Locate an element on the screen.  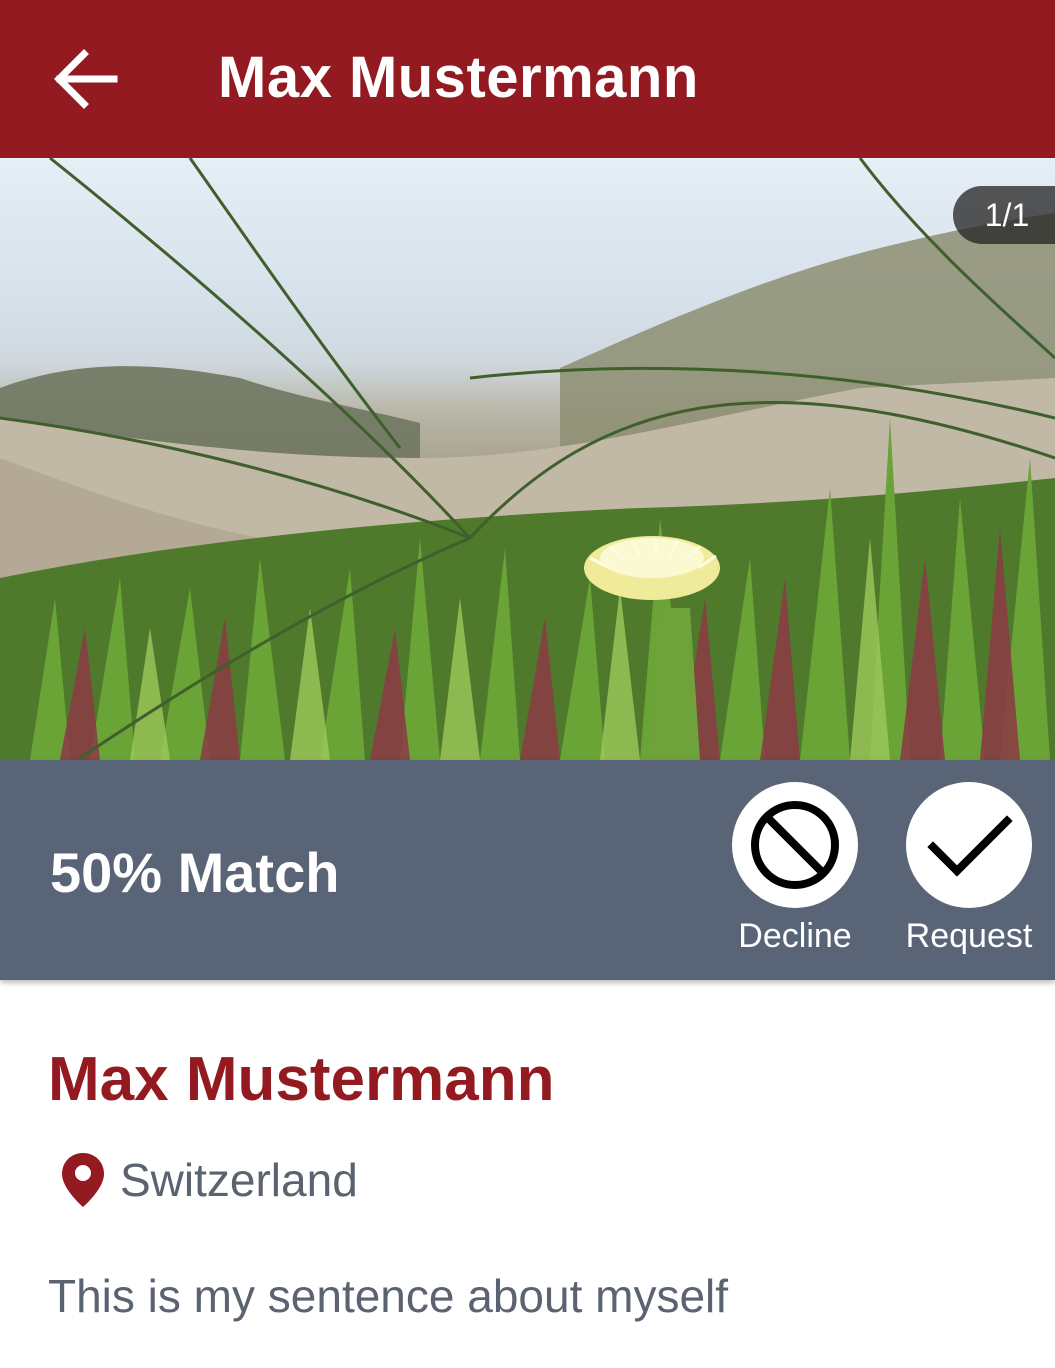
request-circle is located at coordinates (969, 845).